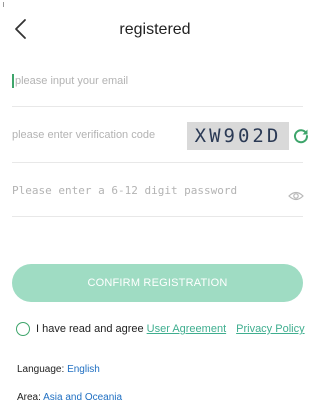 The height and width of the screenshot is (409, 320). Describe the element at coordinates (83, 369) in the screenshot. I see `language-value: English` at that location.